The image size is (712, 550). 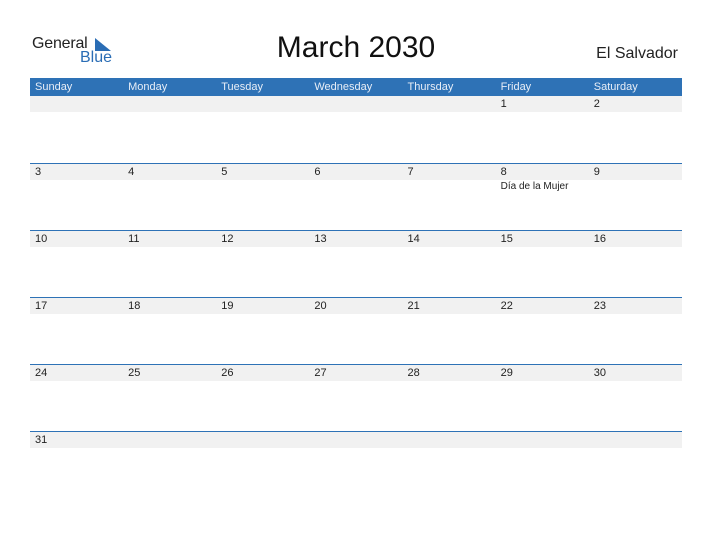 I want to click on day-number: 12, so click(x=227, y=239).